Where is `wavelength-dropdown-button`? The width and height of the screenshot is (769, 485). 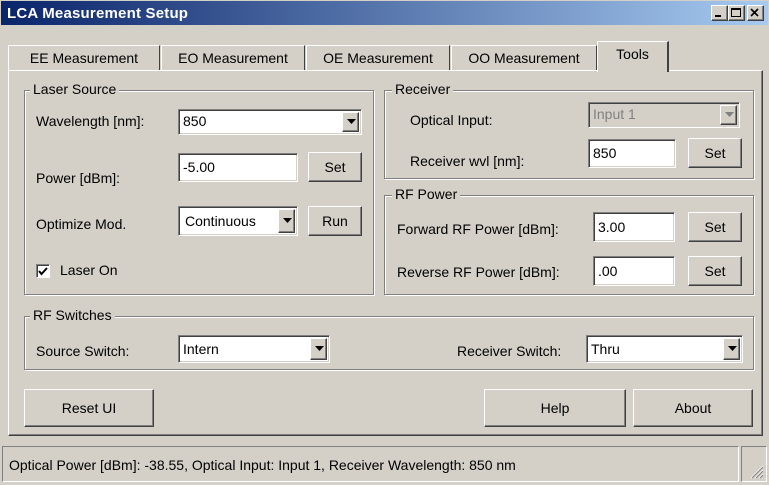
wavelength-dropdown-button is located at coordinates (350, 122).